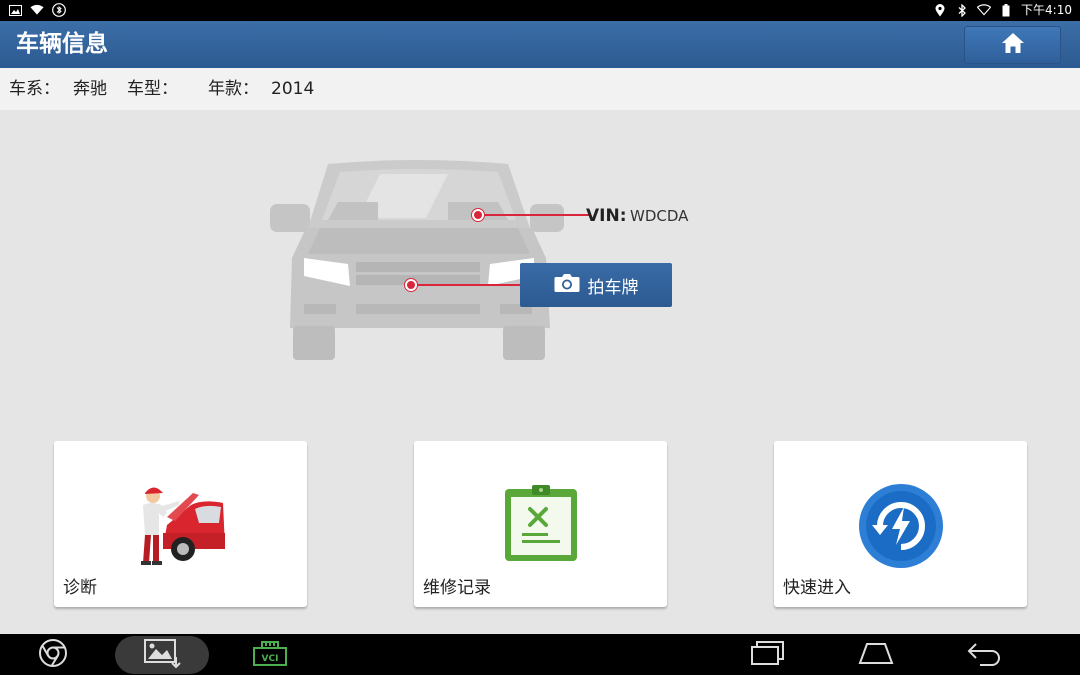  What do you see at coordinates (15, 10) in the screenshot?
I see `image-icon` at bounding box center [15, 10].